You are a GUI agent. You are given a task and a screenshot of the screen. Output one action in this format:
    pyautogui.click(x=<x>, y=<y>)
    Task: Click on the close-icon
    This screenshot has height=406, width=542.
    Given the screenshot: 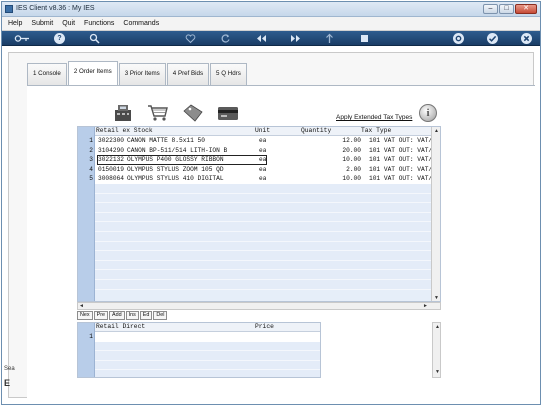 What is the action you would take?
    pyautogui.click(x=526, y=38)
    